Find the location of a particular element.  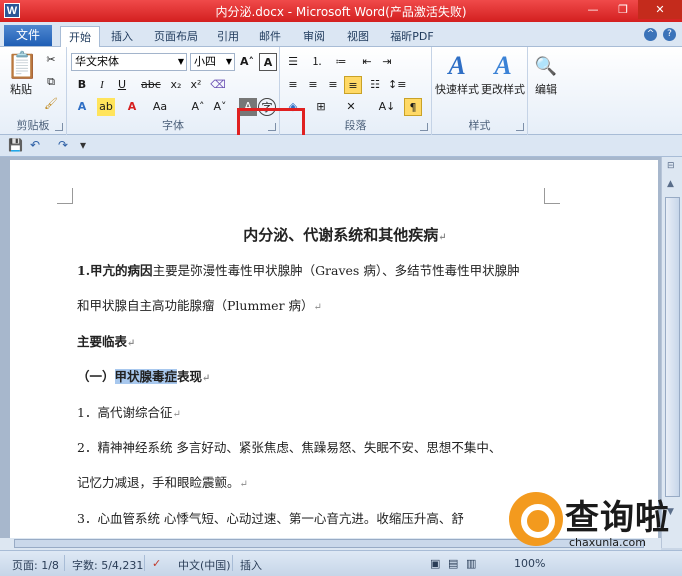

copy-icon: ⧉ is located at coordinates (51, 82).